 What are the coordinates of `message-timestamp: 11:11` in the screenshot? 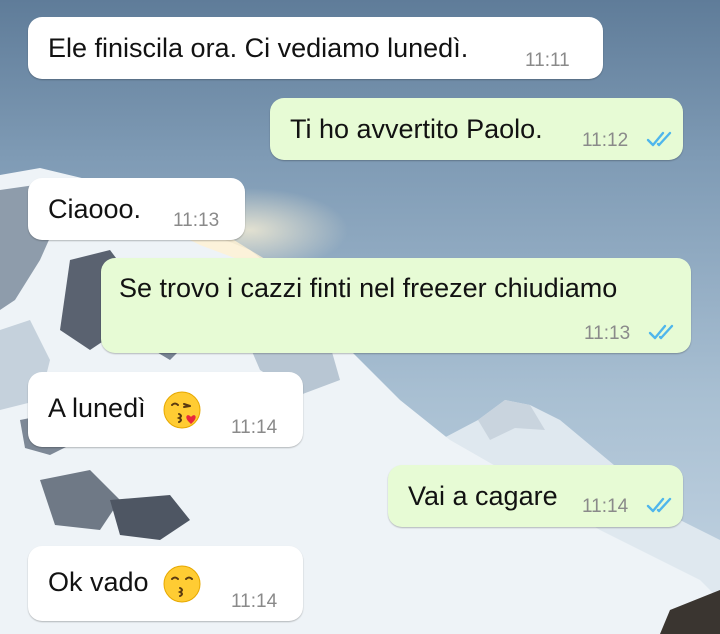 It's located at (547, 60).